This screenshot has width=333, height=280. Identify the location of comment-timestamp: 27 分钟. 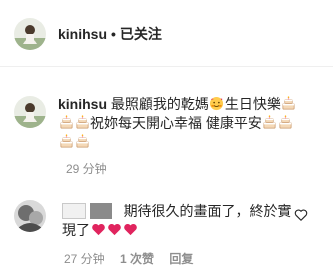
(84, 259).